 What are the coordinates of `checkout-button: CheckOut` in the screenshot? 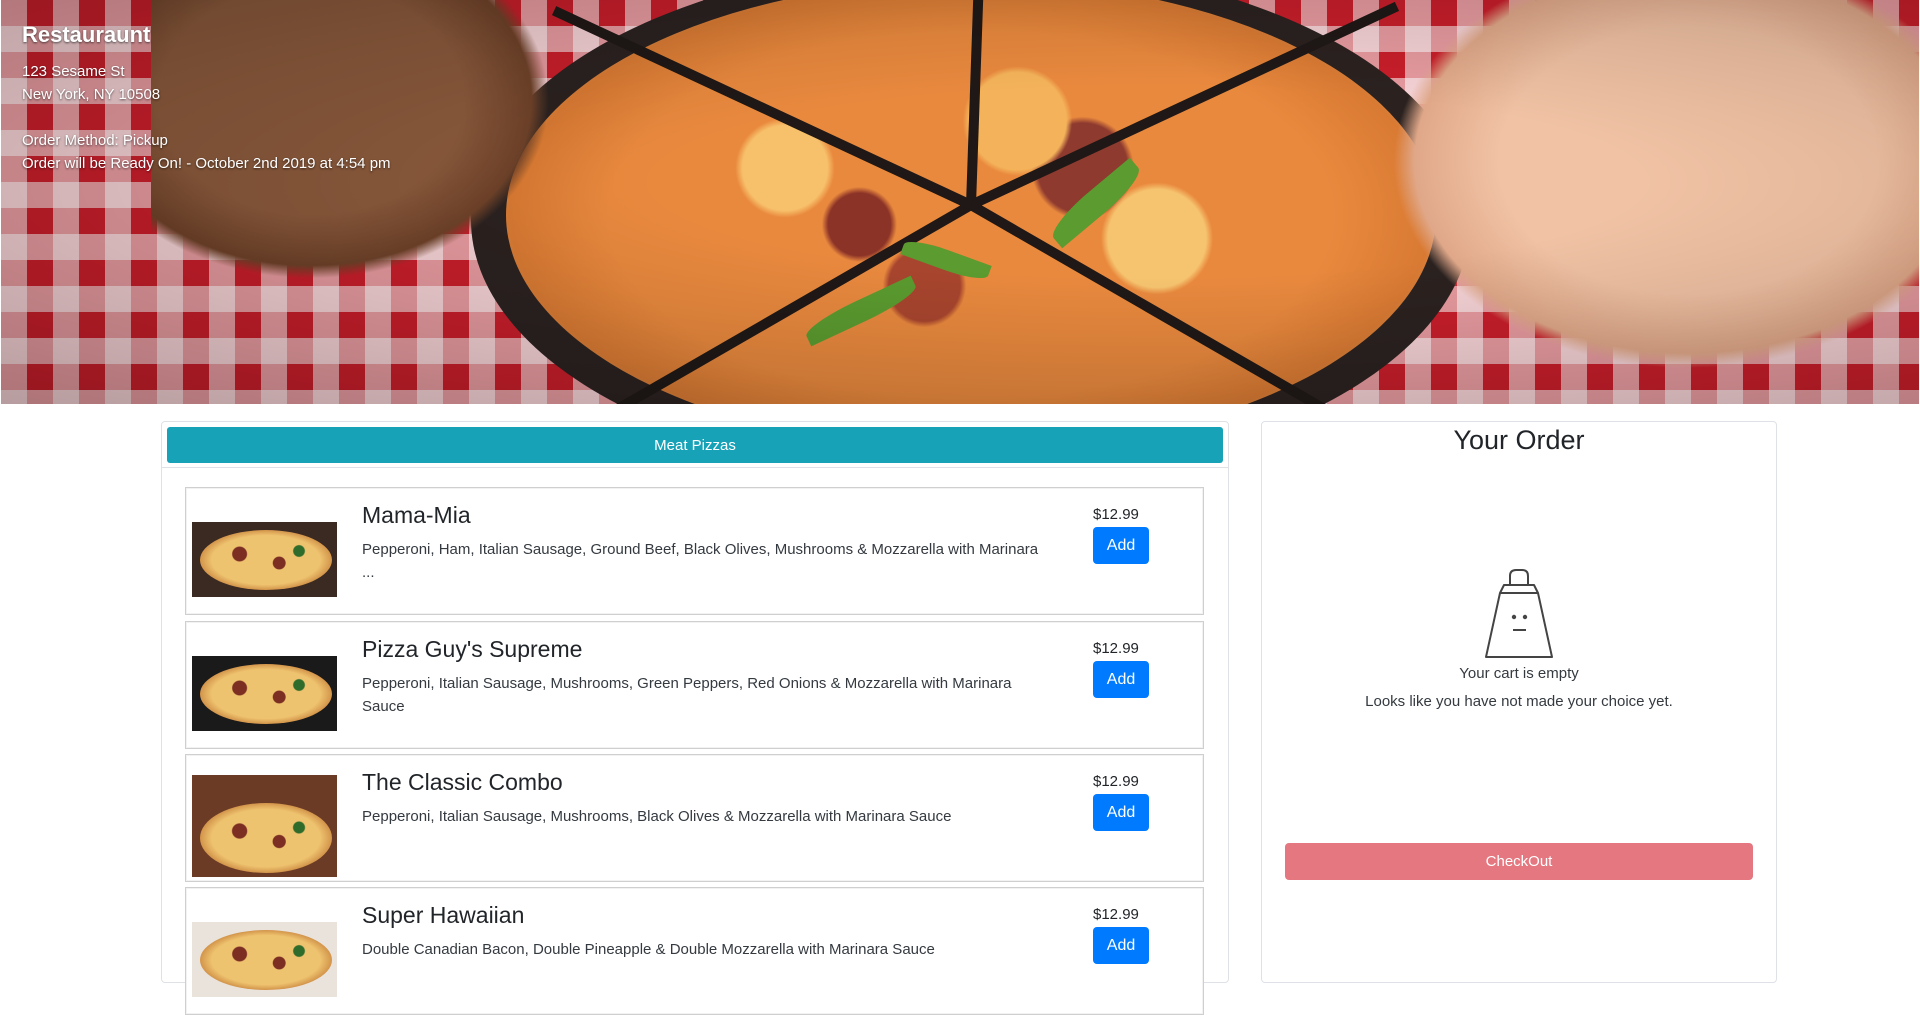 It's located at (1519, 861).